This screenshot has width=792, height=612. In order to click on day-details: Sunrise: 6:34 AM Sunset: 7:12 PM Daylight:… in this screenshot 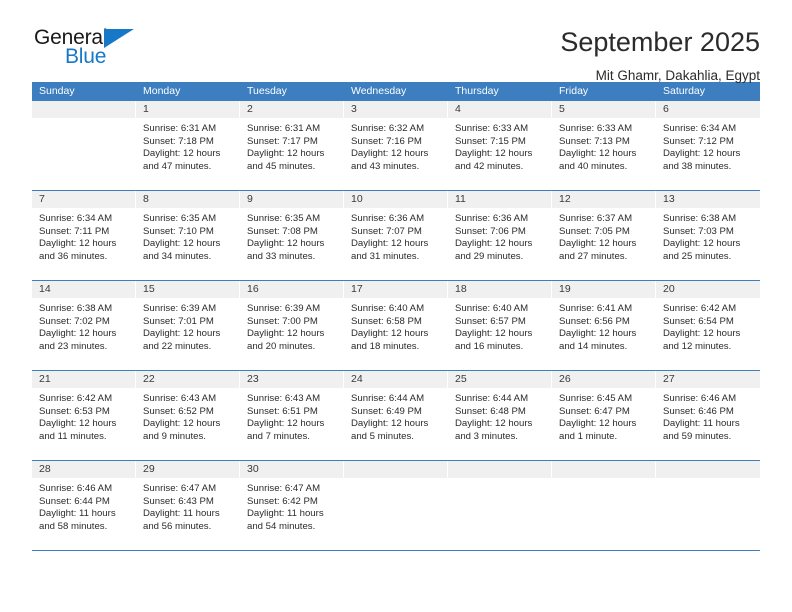, I will do `click(708, 145)`.